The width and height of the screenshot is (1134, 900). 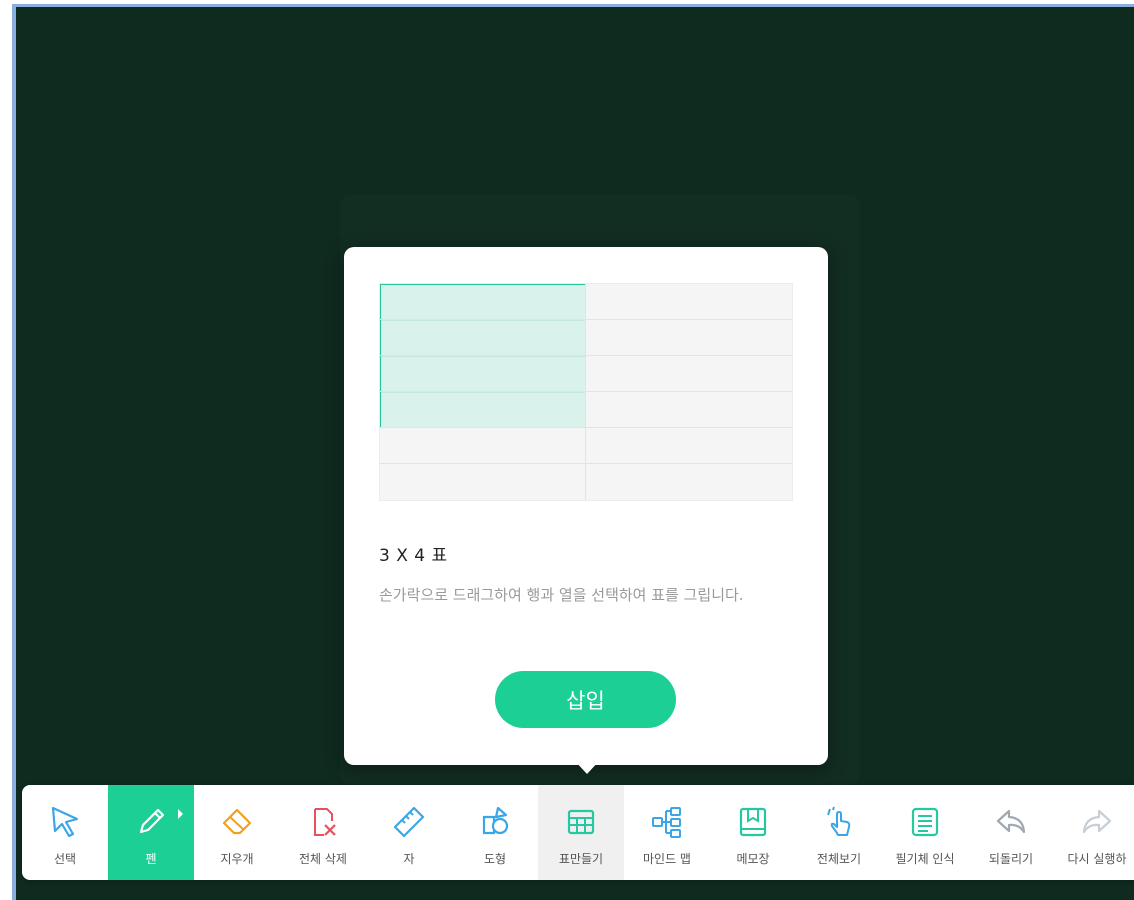 I want to click on tool-view-all: 전체보기, so click(x=839, y=832).